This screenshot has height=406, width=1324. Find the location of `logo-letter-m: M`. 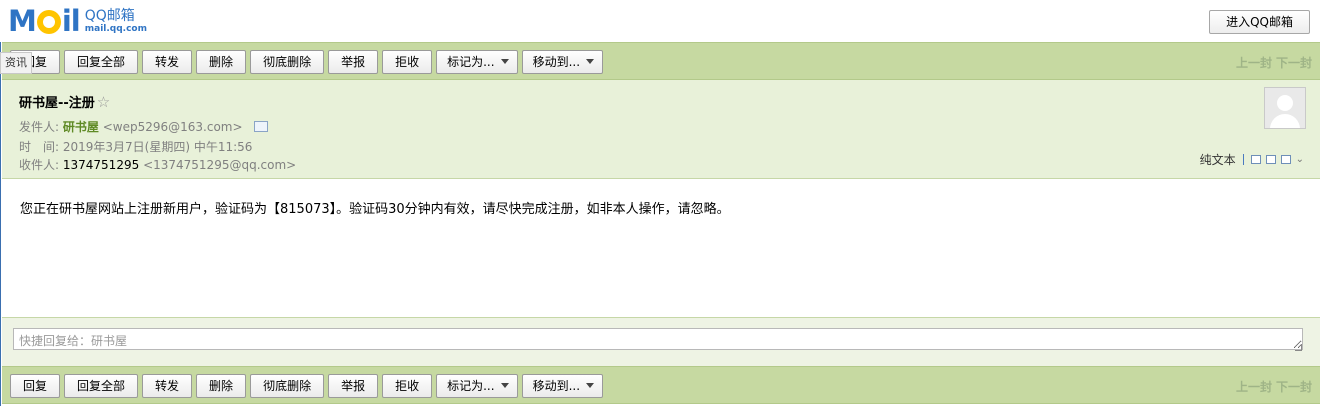

logo-letter-m: M is located at coordinates (22, 21).